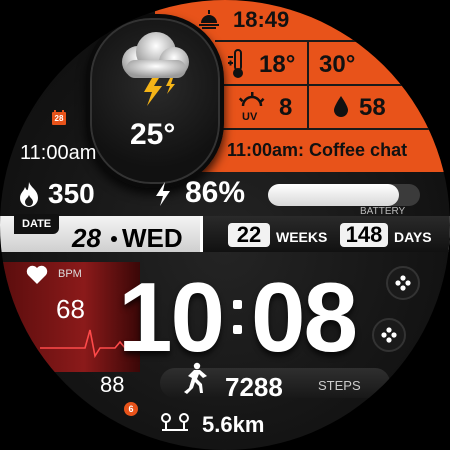  What do you see at coordinates (37, 277) in the screenshot?
I see `heart-icon` at bounding box center [37, 277].